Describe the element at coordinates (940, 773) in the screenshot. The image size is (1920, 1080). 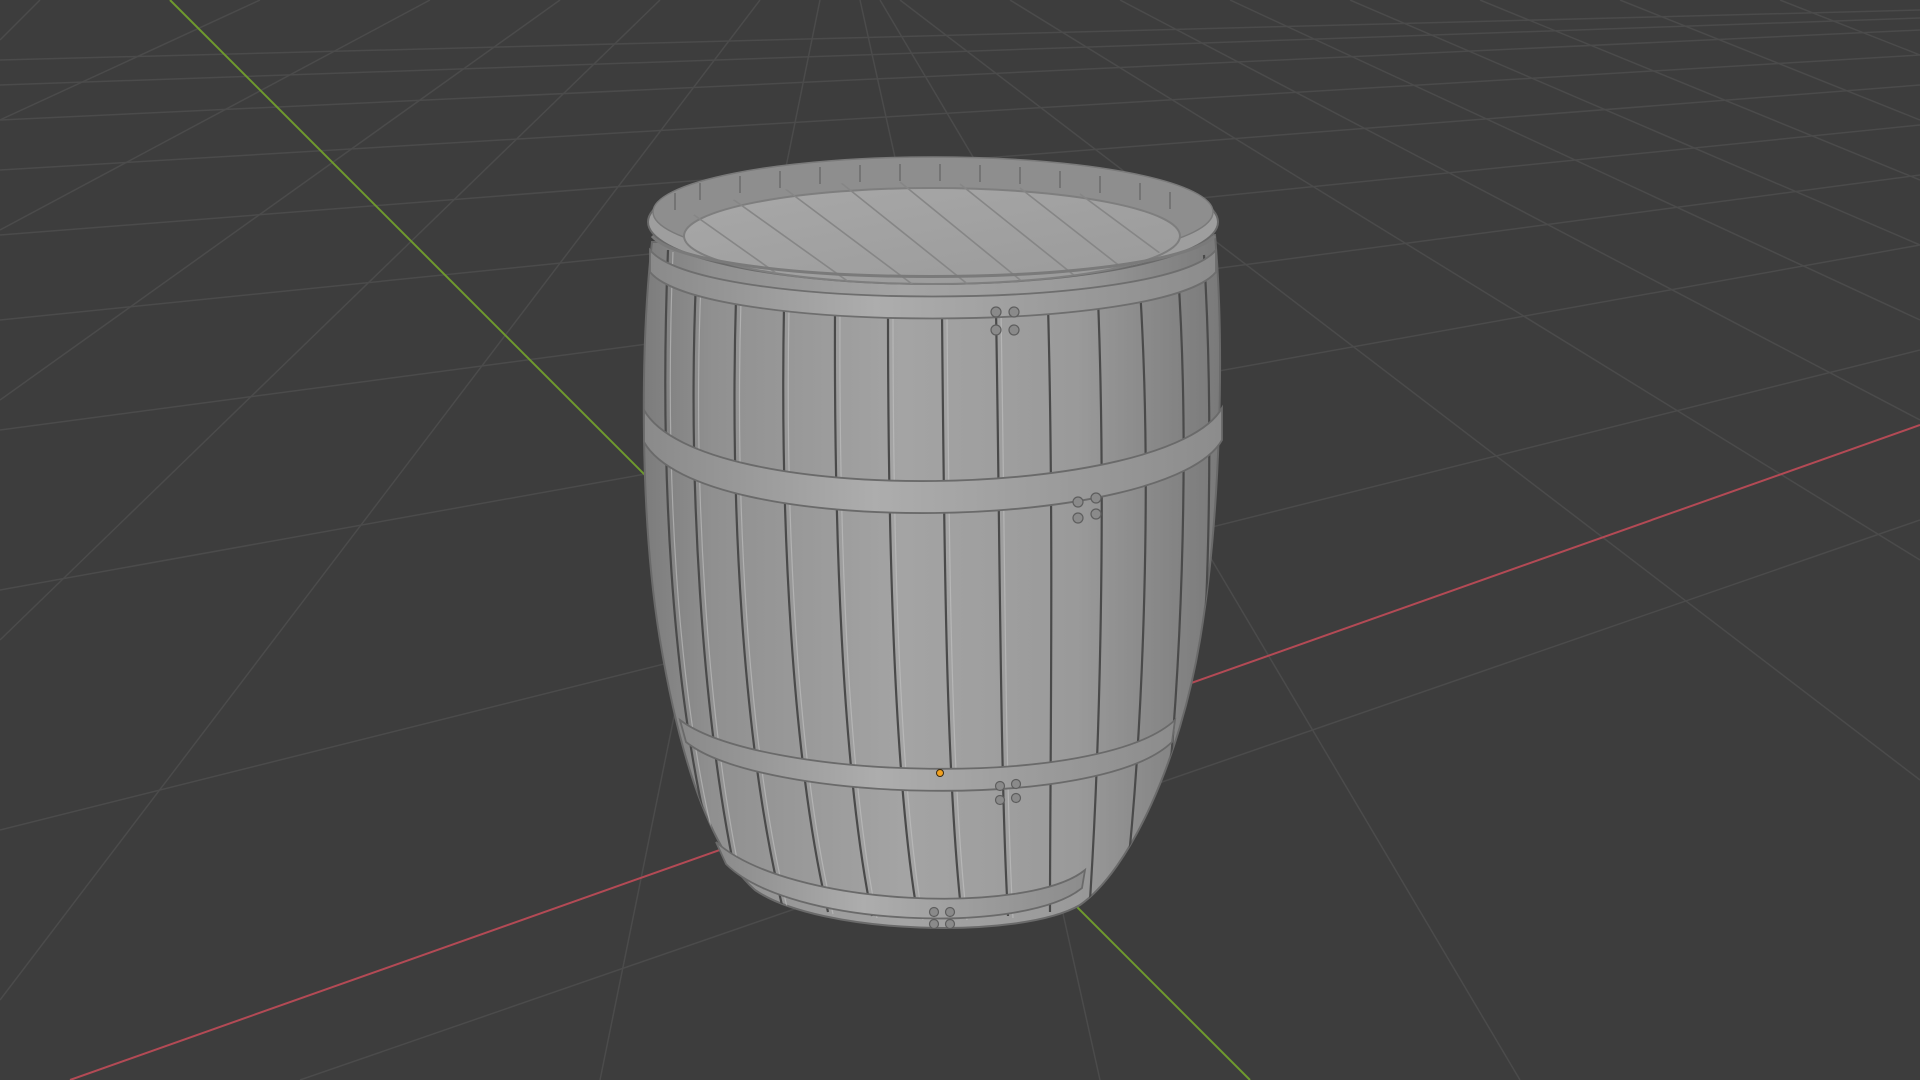
I see `object-origin-icon` at that location.